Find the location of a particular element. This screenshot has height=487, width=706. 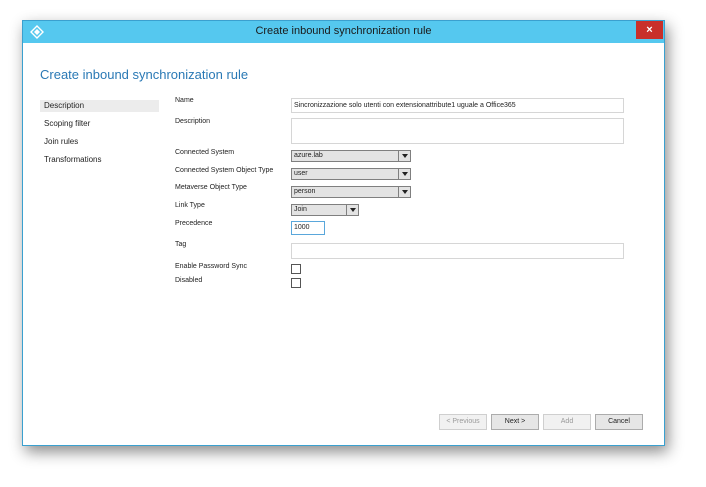

link-type-label: Link Type is located at coordinates (190, 205).